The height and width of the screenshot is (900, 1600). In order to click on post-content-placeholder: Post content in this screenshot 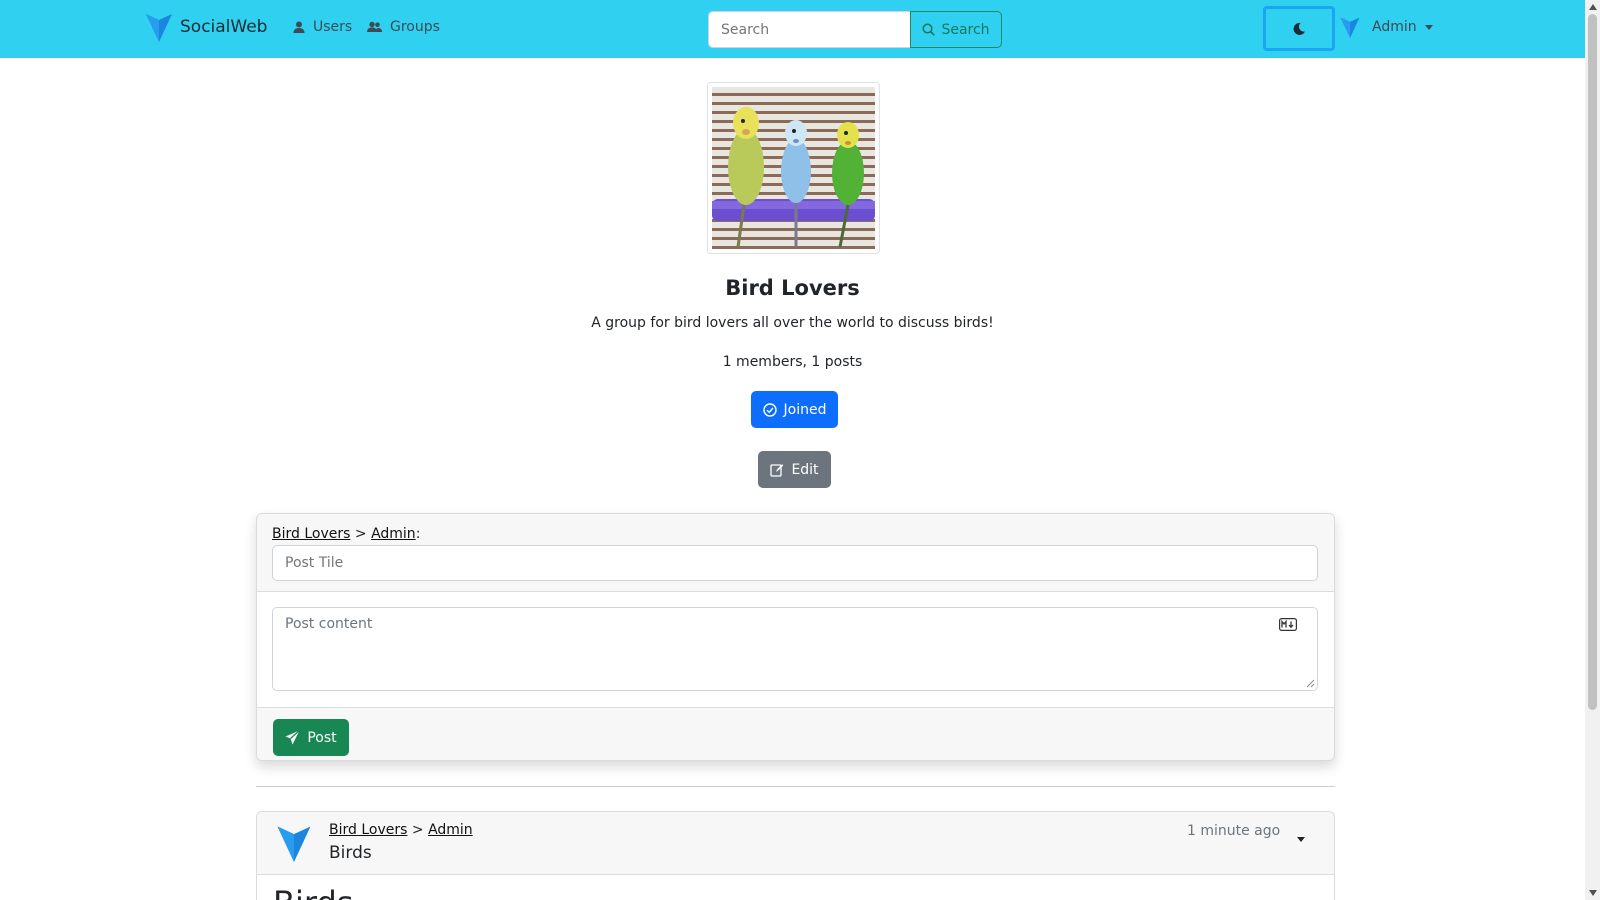, I will do `click(329, 624)`.